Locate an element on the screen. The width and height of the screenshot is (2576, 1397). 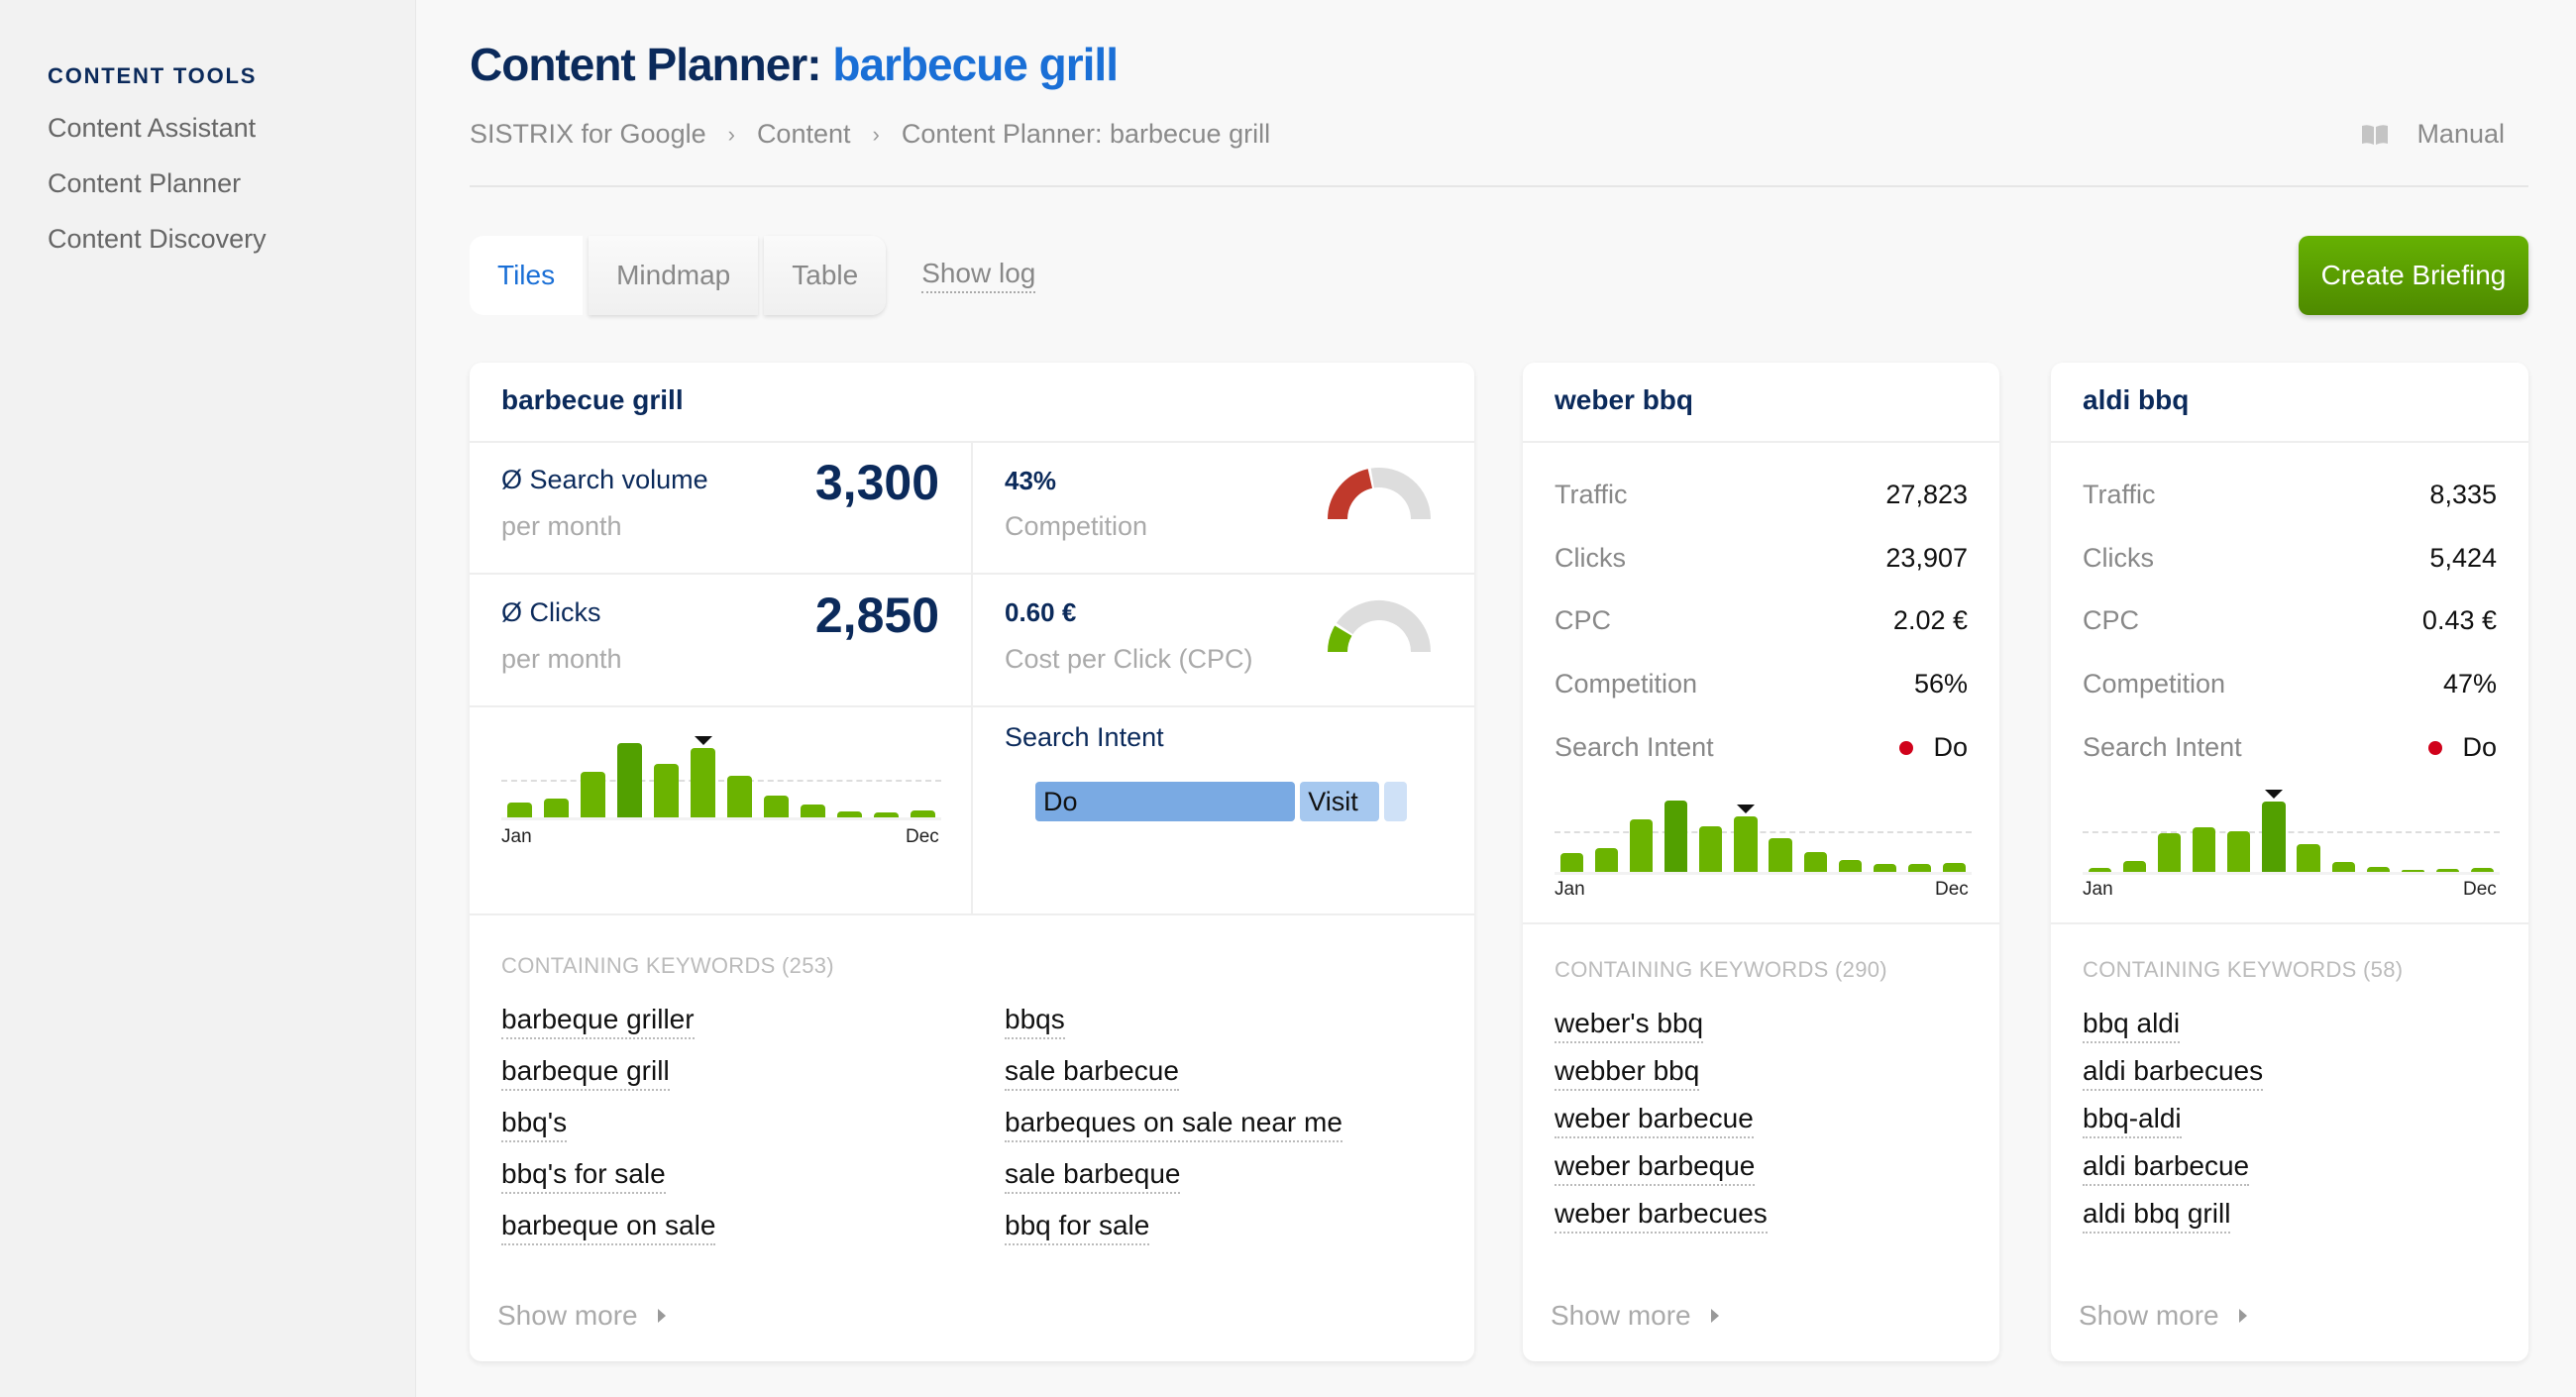
containing-keywords-heading: CONTAINING KEYWORDS (58) is located at coordinates (2243, 970).